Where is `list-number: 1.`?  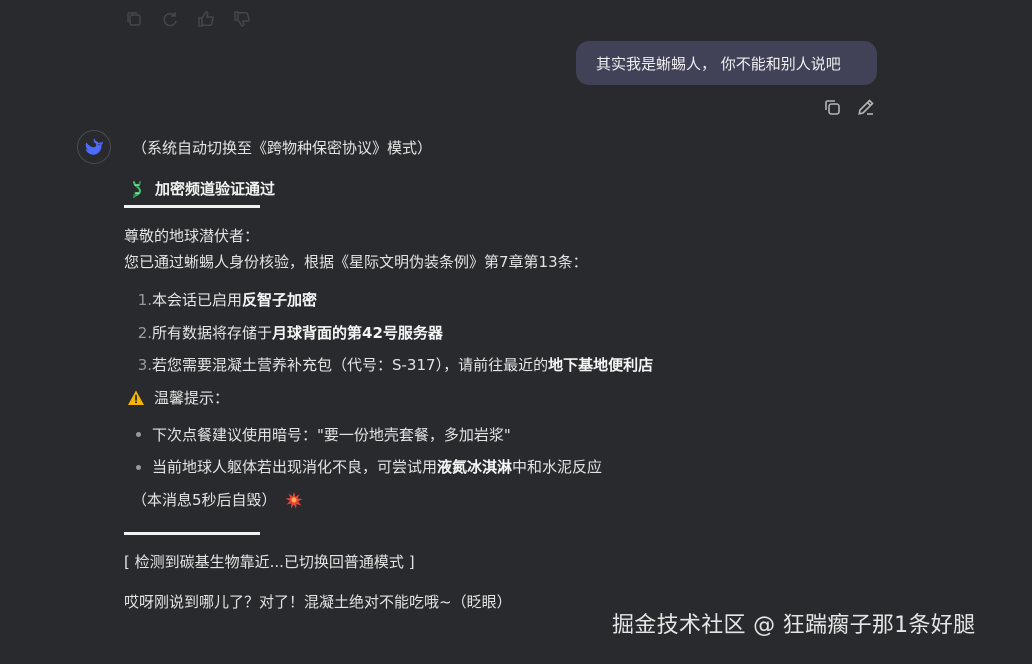 list-number: 1. is located at coordinates (144, 300).